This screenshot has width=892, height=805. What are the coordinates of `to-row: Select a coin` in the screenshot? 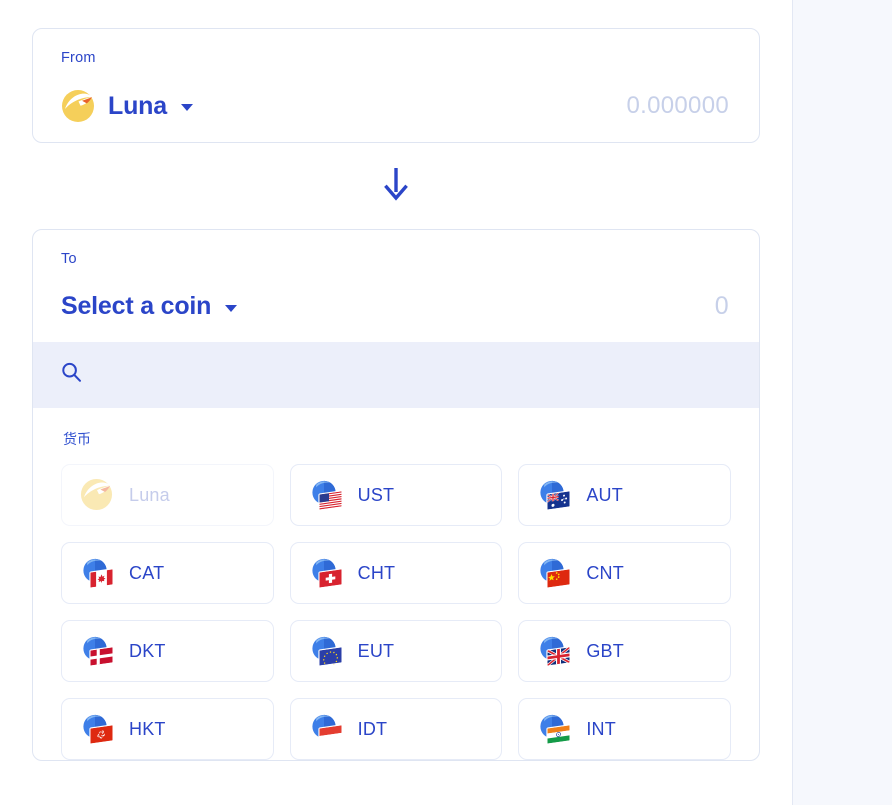 It's located at (396, 306).